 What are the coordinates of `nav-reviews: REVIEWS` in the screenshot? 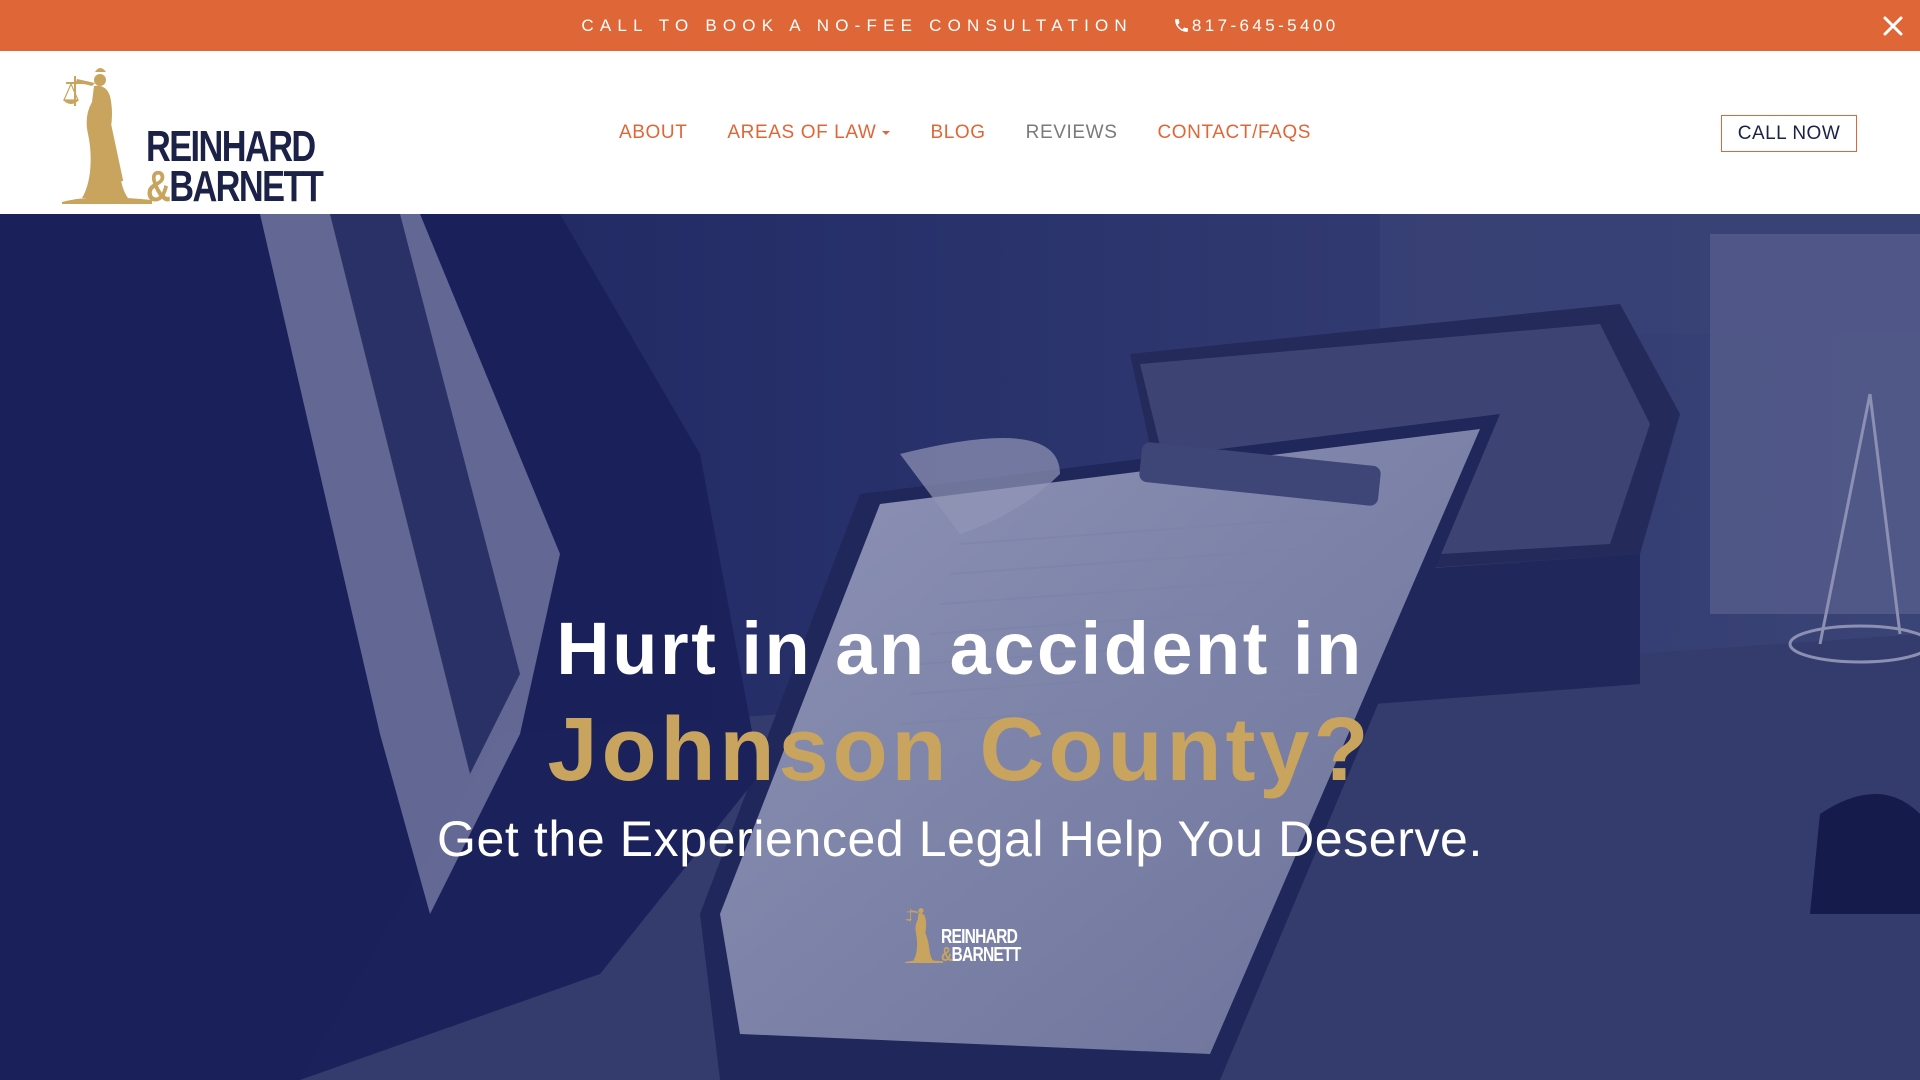 It's located at (1072, 133).